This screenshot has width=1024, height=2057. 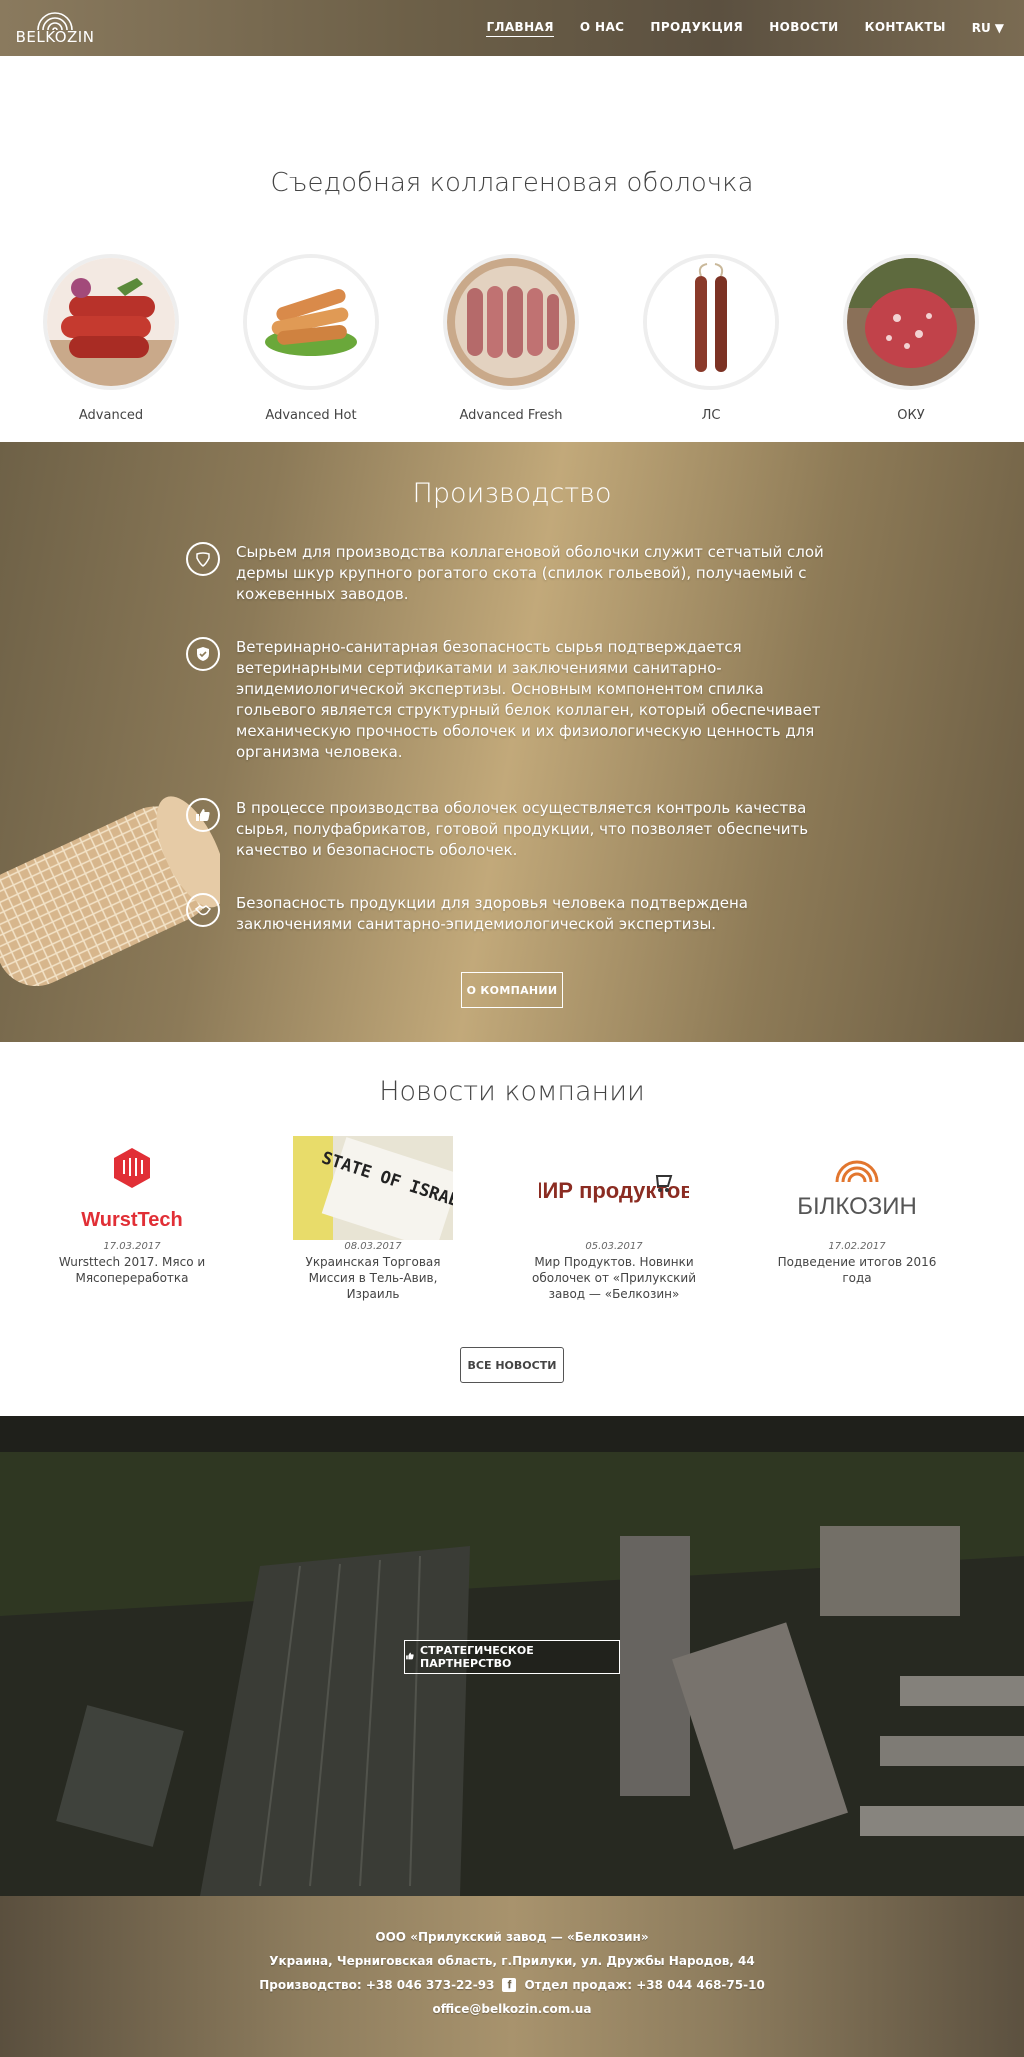 I want to click on news-thumbnail: STATE OF ISRAEL, so click(x=373, y=1188).